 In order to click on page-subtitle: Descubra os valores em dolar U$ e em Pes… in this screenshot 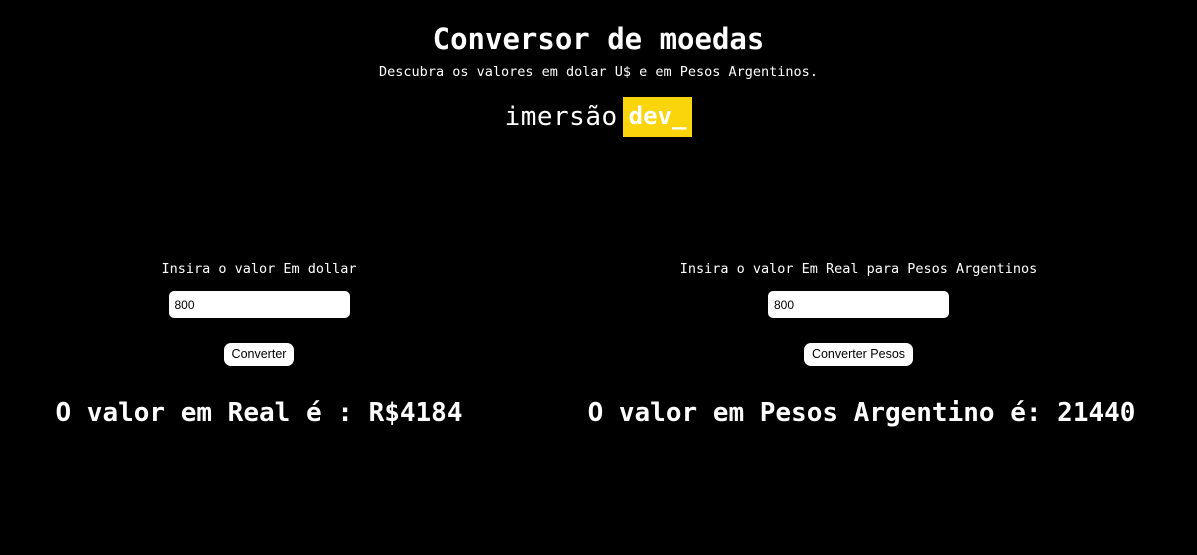, I will do `click(598, 72)`.